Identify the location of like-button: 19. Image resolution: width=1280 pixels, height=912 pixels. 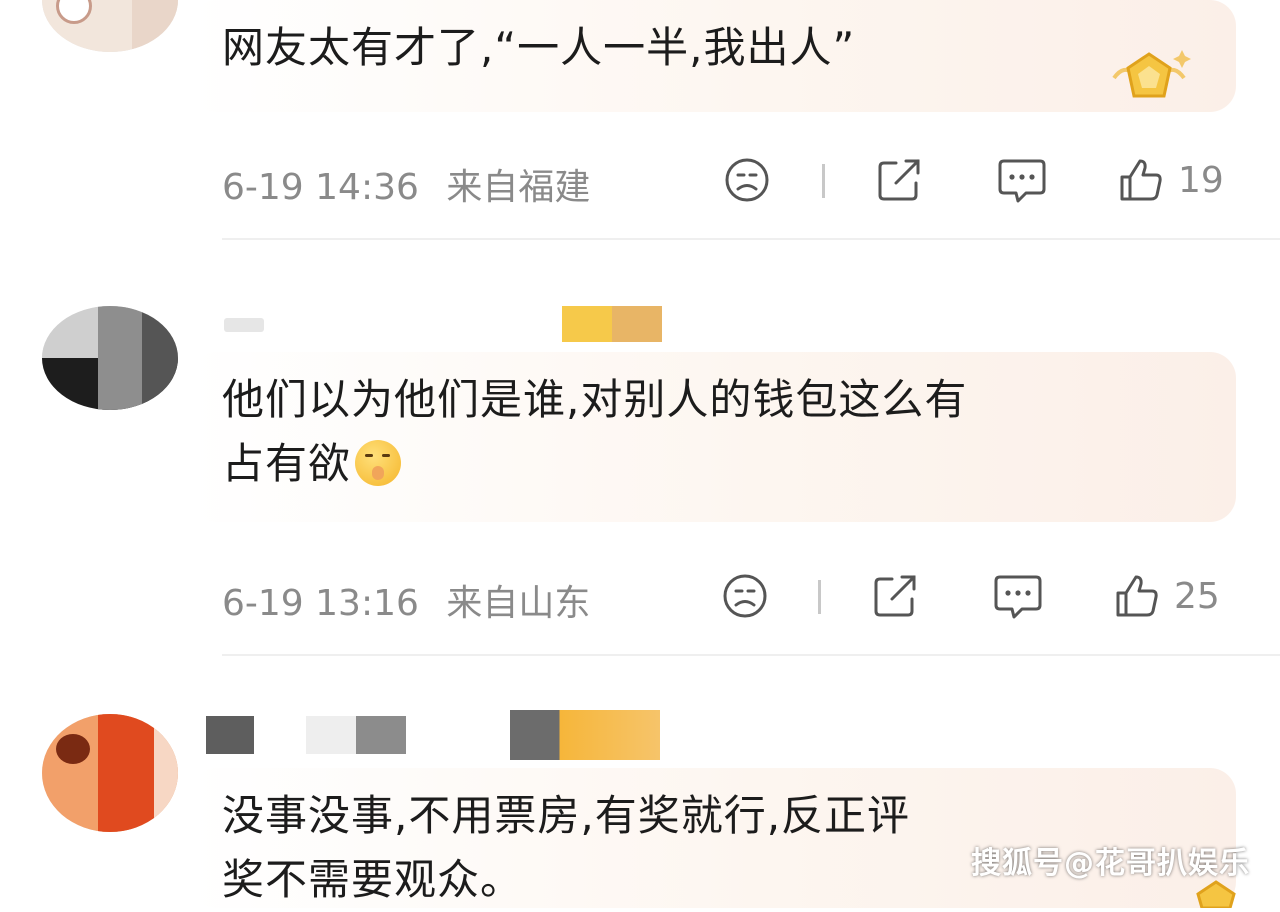
(1170, 180).